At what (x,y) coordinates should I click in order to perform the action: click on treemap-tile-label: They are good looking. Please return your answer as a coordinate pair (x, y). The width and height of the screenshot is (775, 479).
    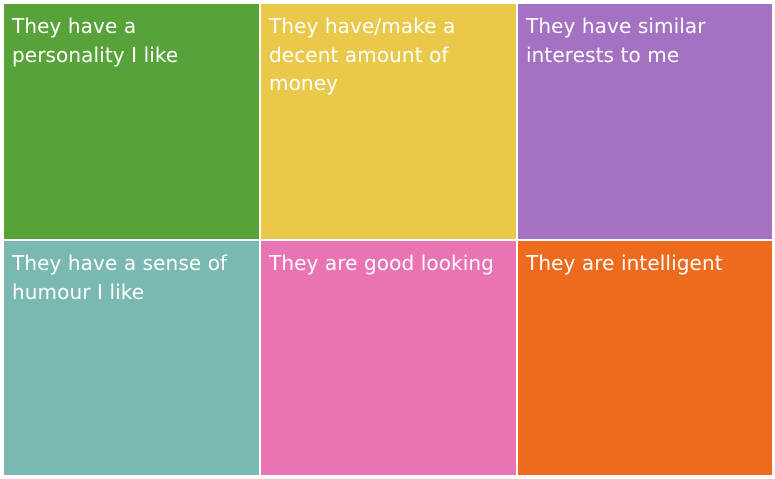
    Looking at the image, I should click on (381, 263).